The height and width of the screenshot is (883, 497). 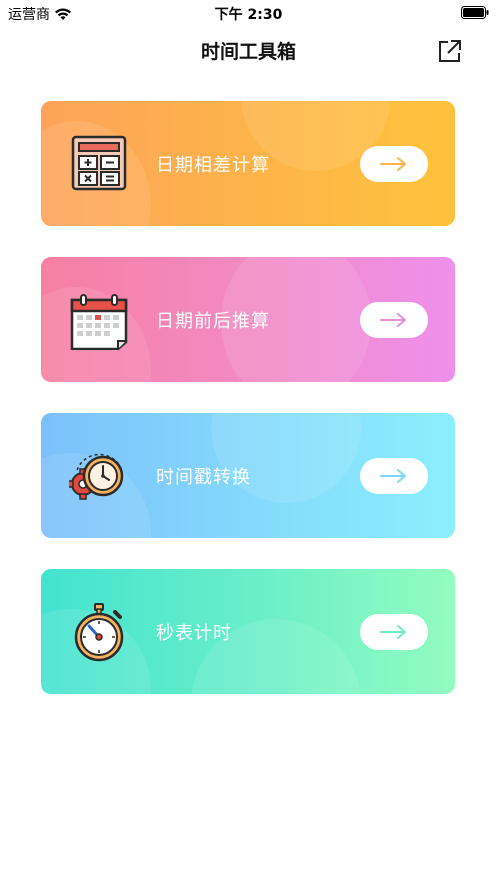 I want to click on share-external-icon, so click(x=450, y=51).